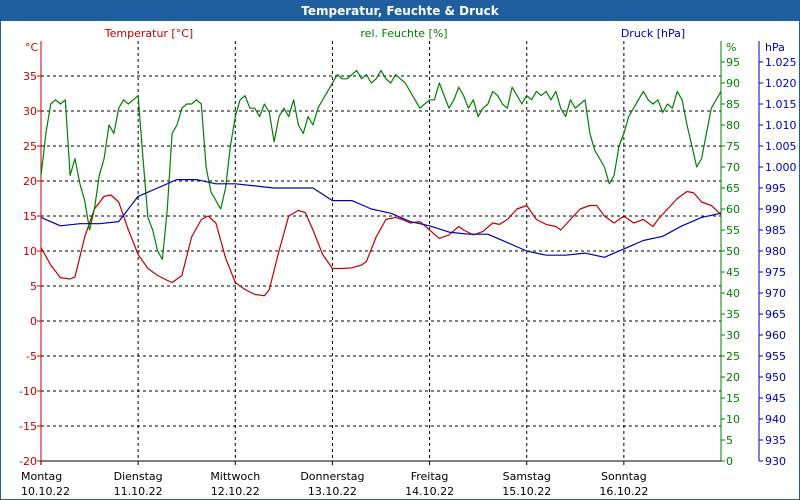  What do you see at coordinates (775, 209) in the screenshot?
I see `pressure-tick-label: 990` at bounding box center [775, 209].